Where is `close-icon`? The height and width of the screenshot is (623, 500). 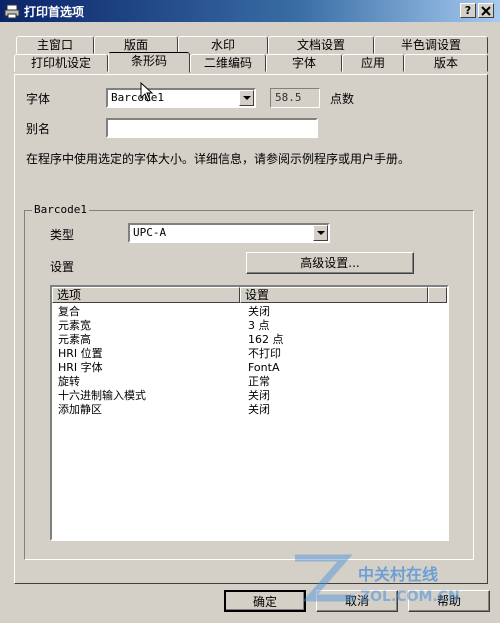
close-icon is located at coordinates (486, 11).